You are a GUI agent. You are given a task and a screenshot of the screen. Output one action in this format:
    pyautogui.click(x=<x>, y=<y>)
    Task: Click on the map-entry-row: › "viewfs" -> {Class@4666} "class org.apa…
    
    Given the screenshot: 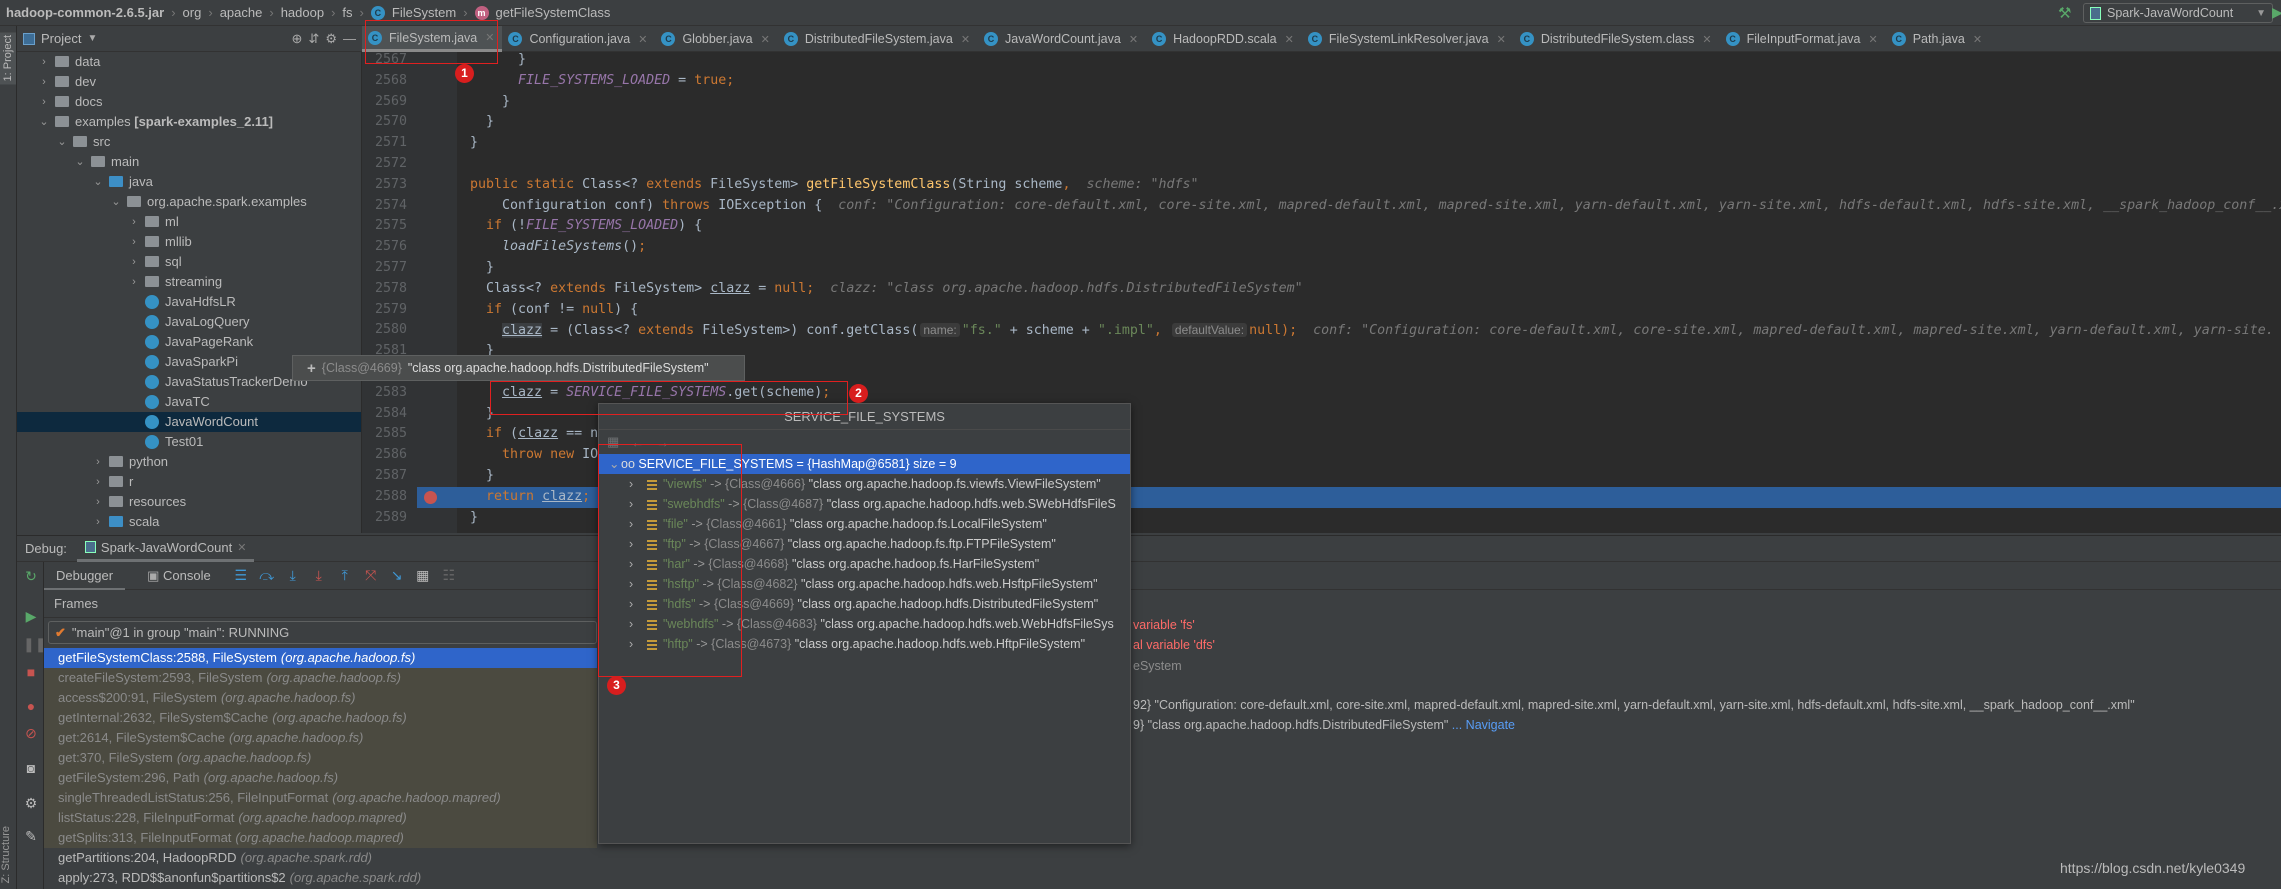 What is the action you would take?
    pyautogui.click(x=864, y=484)
    